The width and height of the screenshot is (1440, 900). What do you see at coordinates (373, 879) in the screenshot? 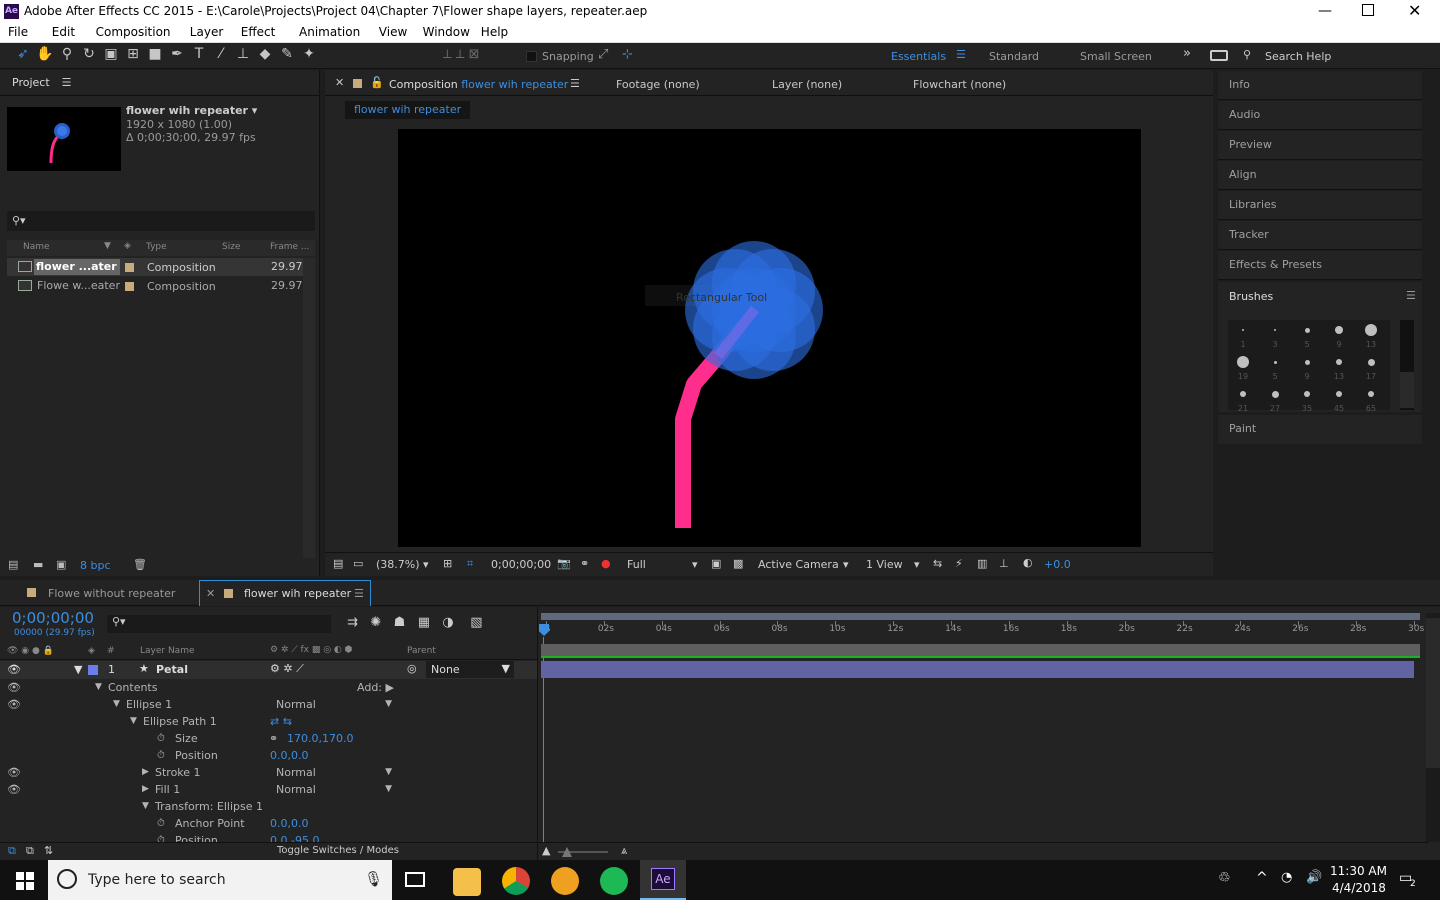
I see `microphone-icon: 🎙` at bounding box center [373, 879].